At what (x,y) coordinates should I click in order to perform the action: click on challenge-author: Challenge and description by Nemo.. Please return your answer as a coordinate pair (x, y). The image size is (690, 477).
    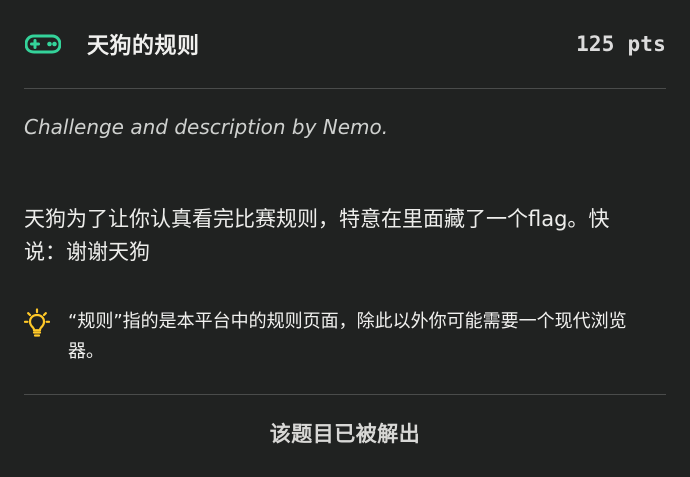
    Looking at the image, I should click on (206, 127).